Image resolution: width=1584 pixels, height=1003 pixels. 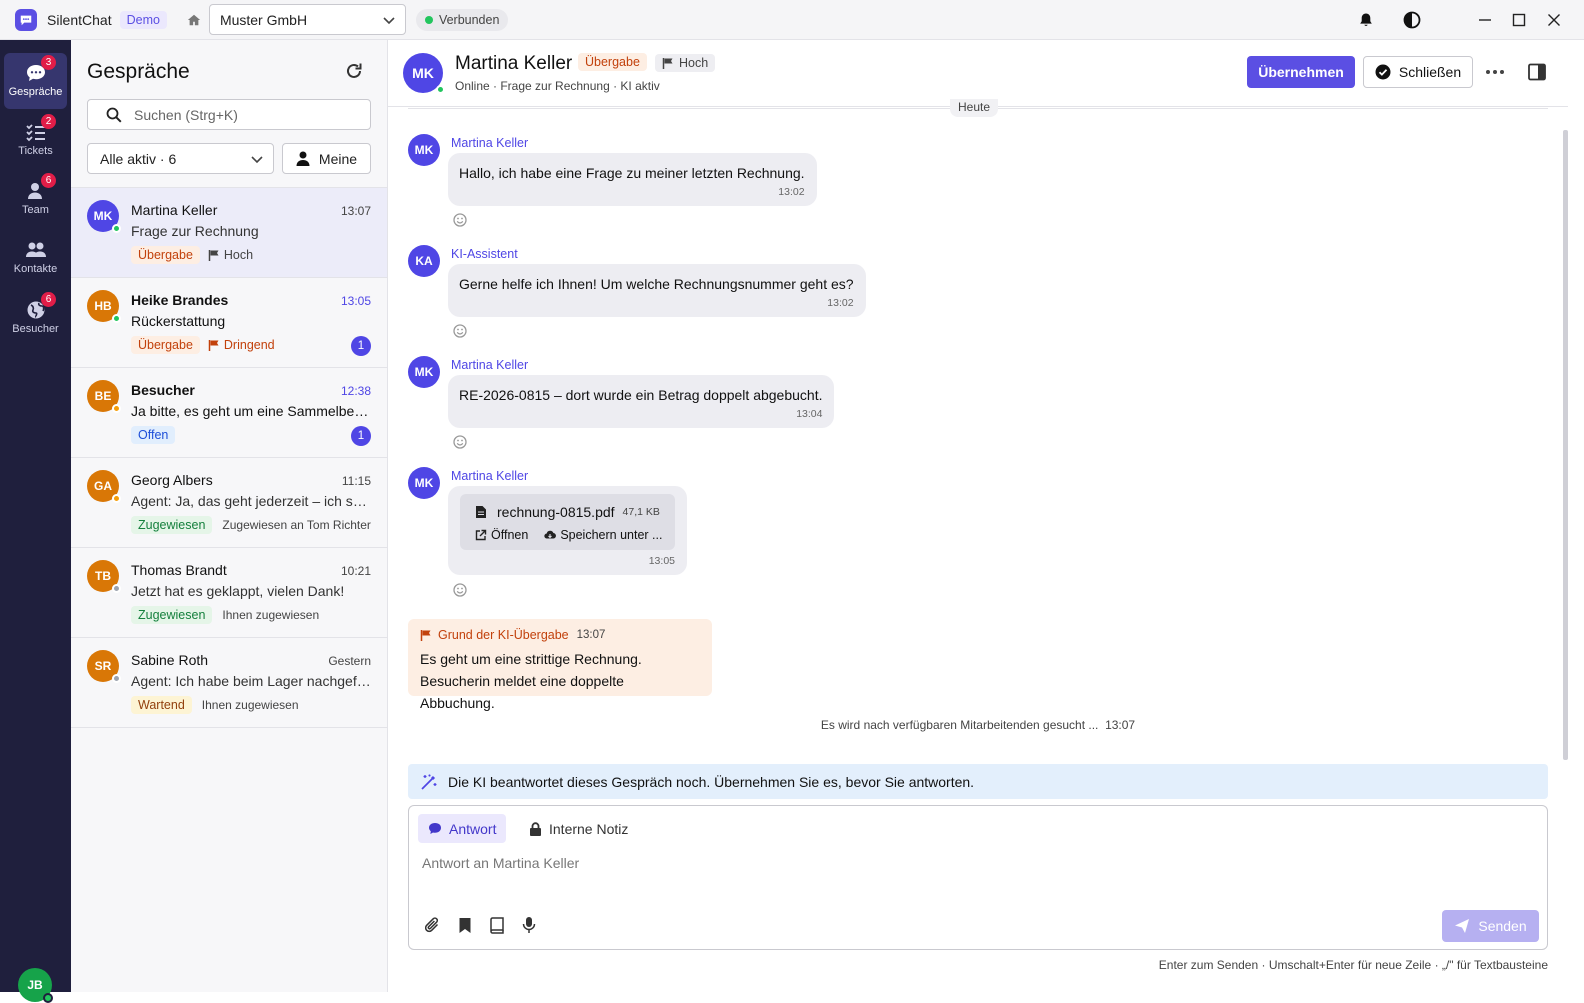 What do you see at coordinates (326, 158) in the screenshot?
I see `mine-filter-button: Meine` at bounding box center [326, 158].